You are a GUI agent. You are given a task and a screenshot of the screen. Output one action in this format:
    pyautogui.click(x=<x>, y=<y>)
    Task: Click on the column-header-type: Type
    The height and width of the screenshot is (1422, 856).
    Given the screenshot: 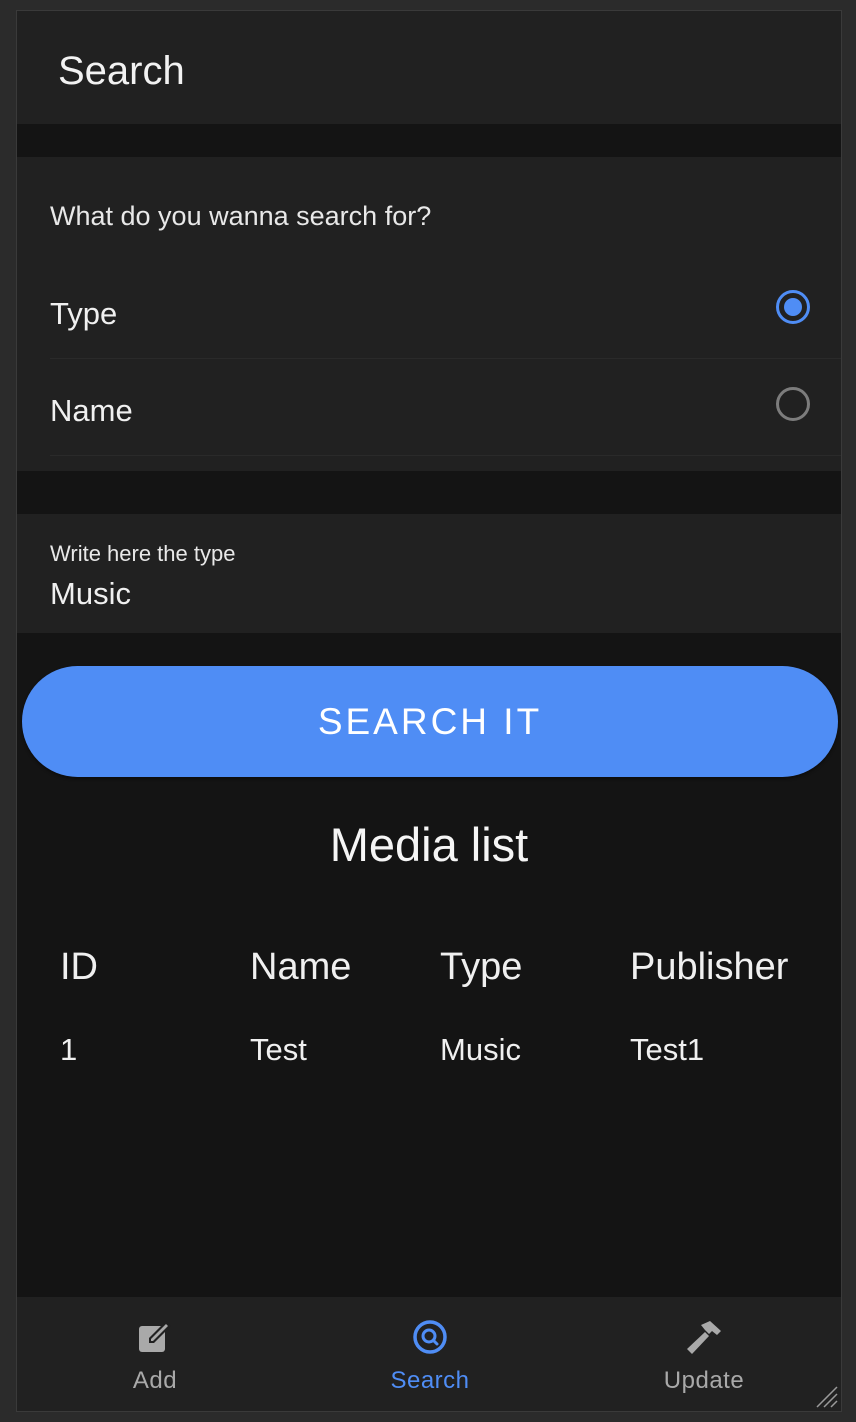 What is the action you would take?
    pyautogui.click(x=481, y=967)
    